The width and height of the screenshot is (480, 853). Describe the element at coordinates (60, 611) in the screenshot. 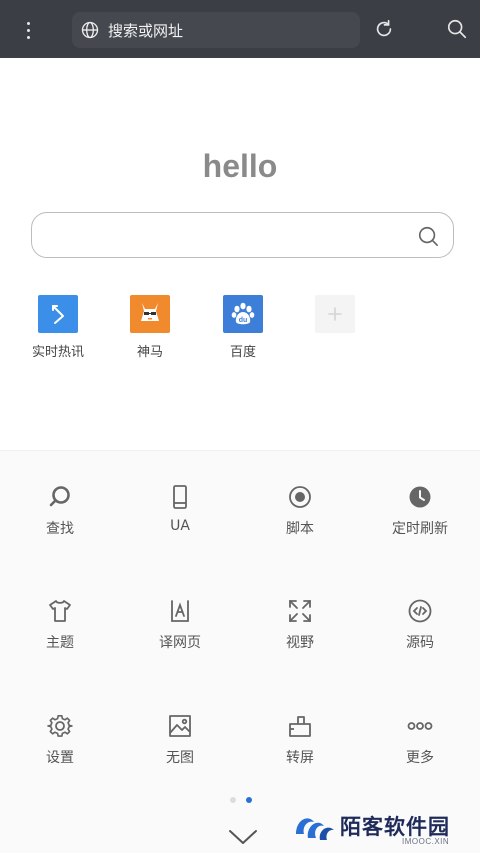

I see `tshirt-icon` at that location.